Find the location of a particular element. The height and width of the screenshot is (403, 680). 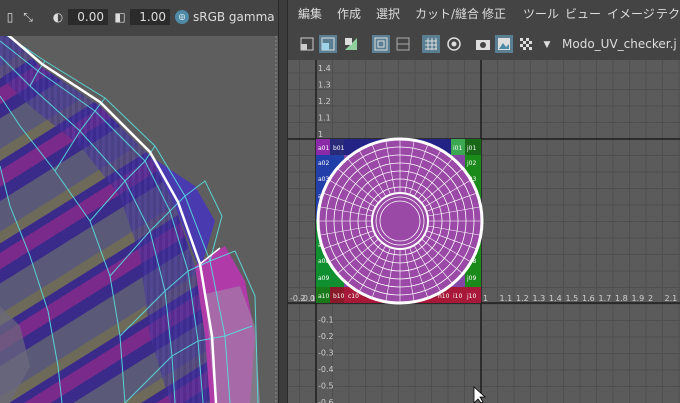

checker-label-c10: c10 is located at coordinates (353, 296).